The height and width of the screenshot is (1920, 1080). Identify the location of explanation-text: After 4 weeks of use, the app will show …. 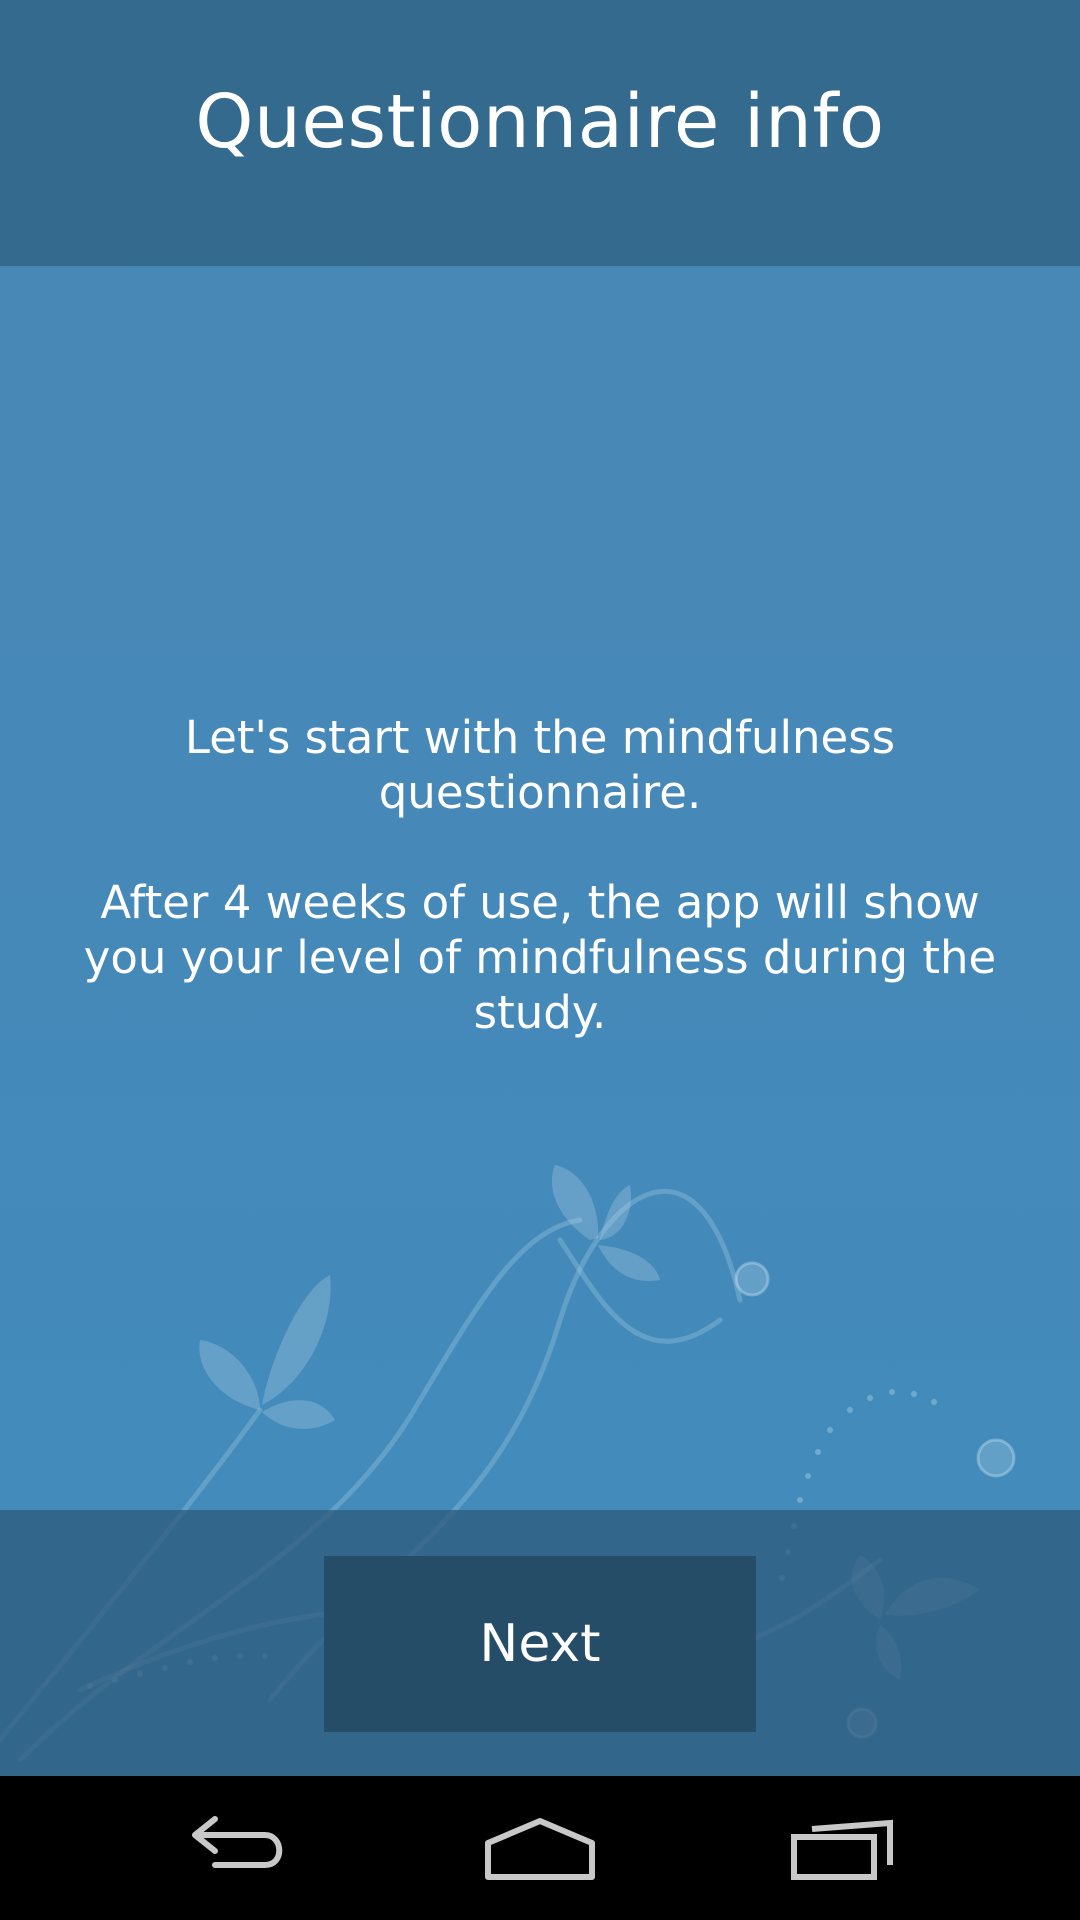
(540, 957).